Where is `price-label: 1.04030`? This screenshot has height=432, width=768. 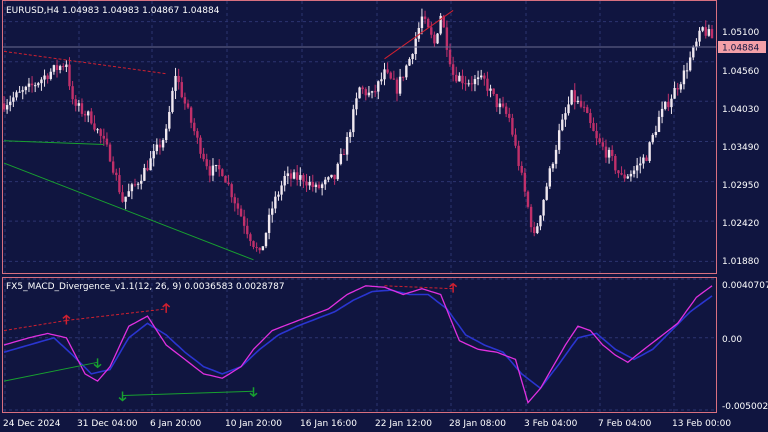
price-label: 1.04030 is located at coordinates (740, 110).